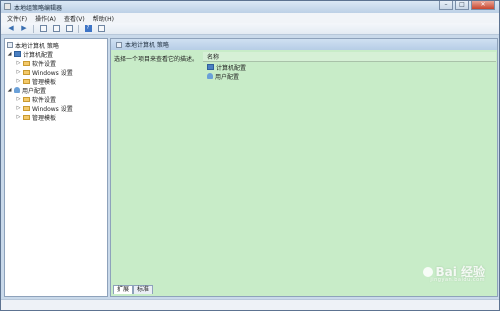 The height and width of the screenshot is (311, 500). I want to click on menu-action: 操作(A), so click(45, 18).